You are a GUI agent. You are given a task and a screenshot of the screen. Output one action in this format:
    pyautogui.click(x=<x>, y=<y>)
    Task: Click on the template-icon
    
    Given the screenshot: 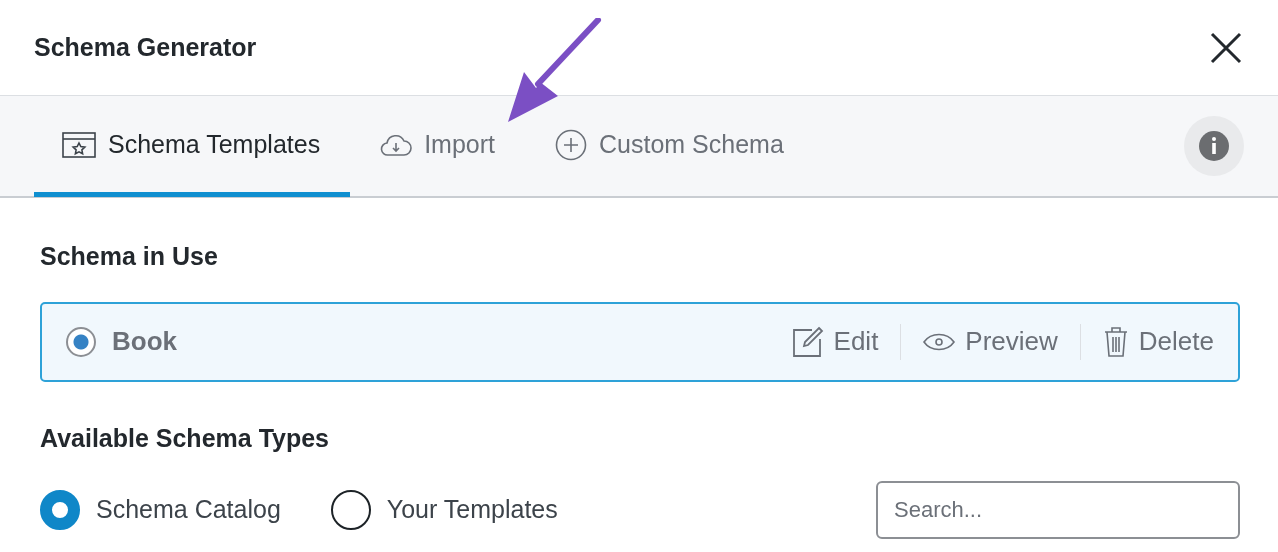 What is the action you would take?
    pyautogui.click(x=79, y=144)
    